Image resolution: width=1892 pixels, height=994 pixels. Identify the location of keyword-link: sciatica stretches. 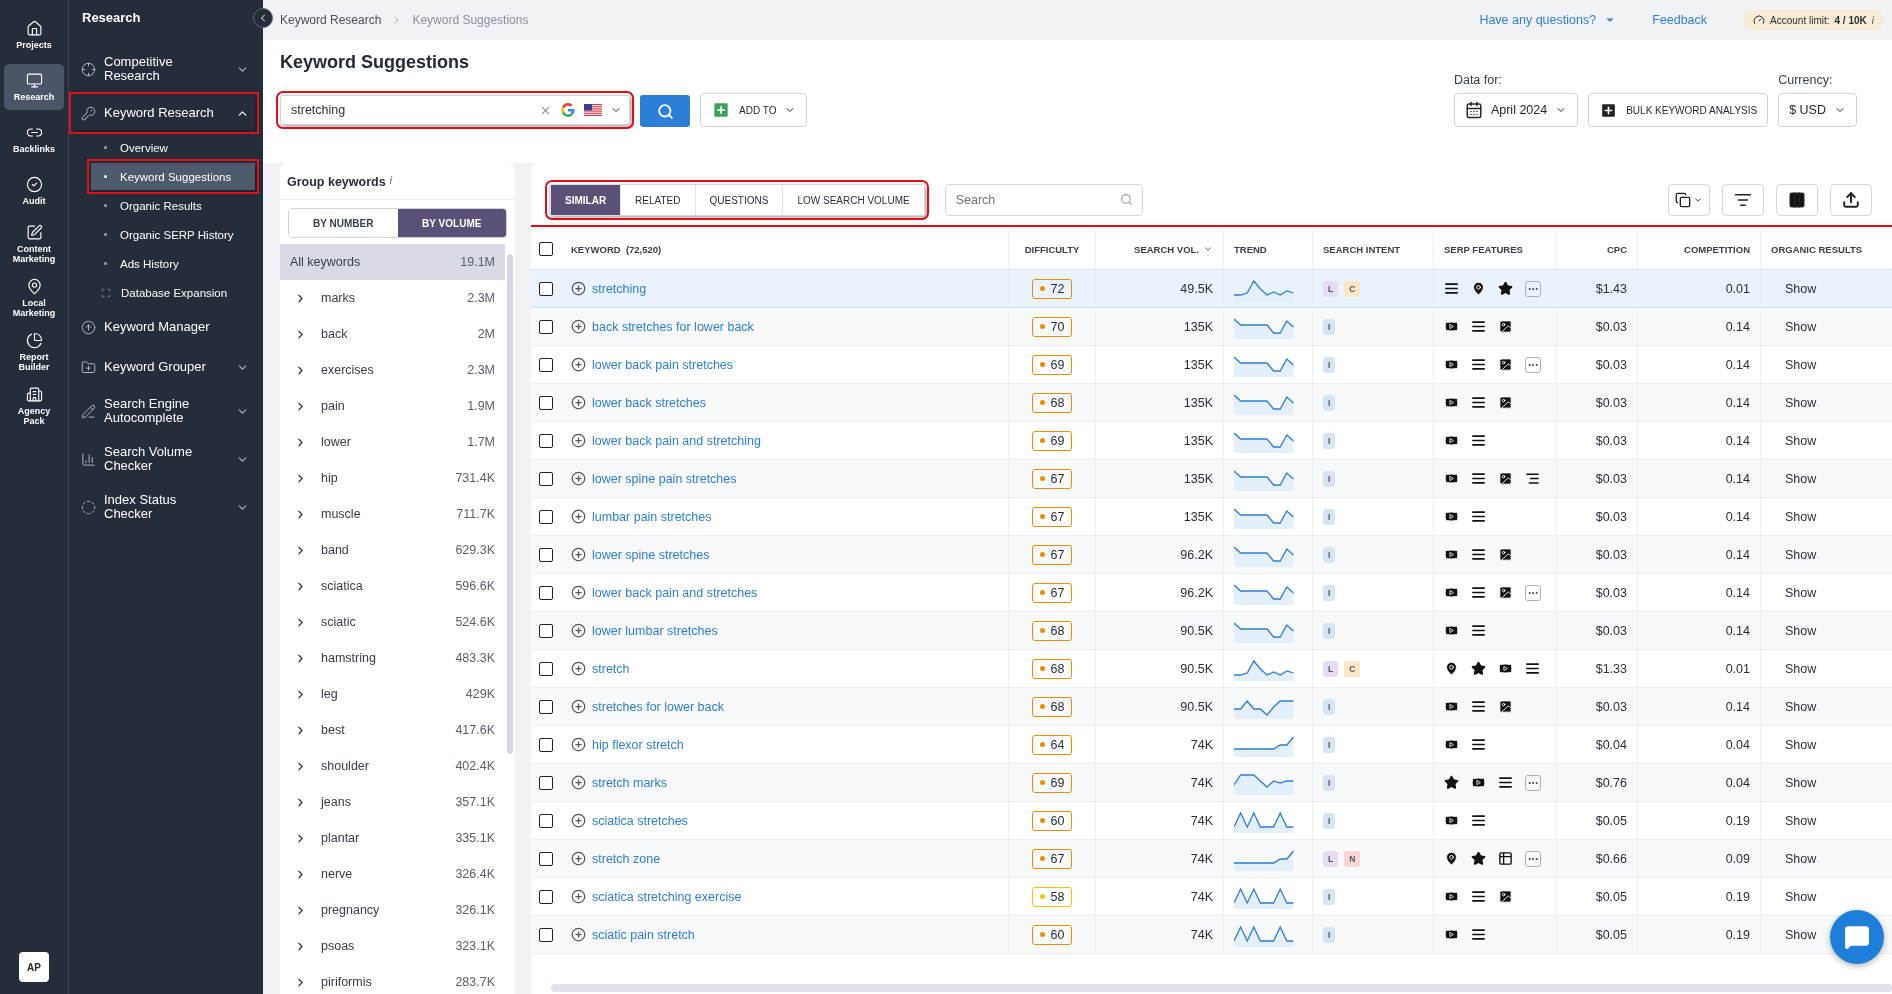
(640, 820).